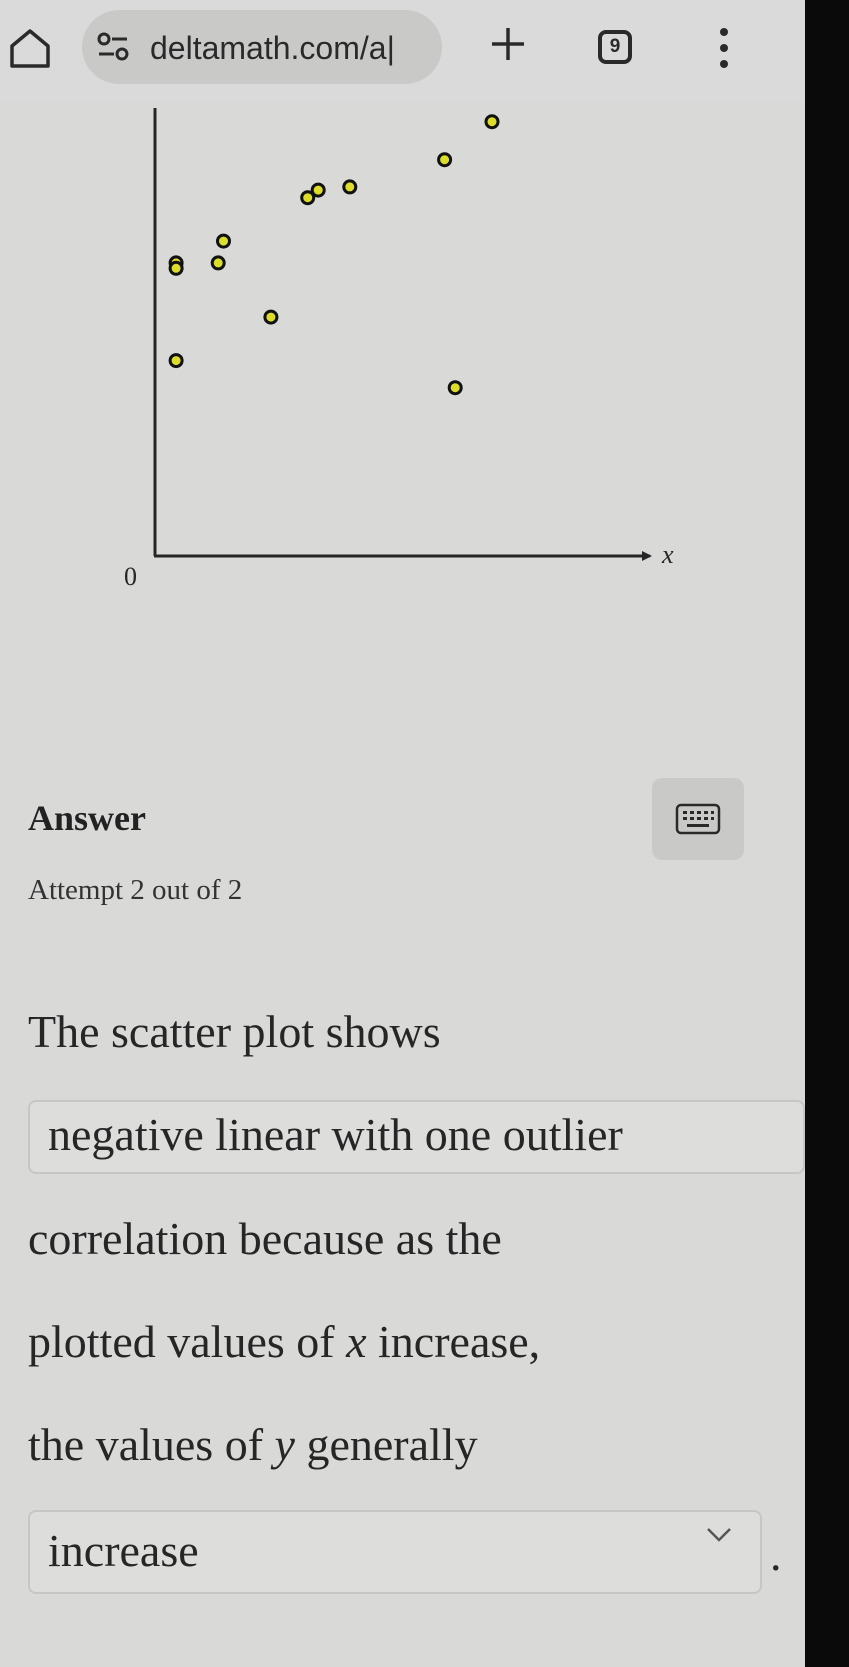  I want to click on home-button, so click(30, 48).